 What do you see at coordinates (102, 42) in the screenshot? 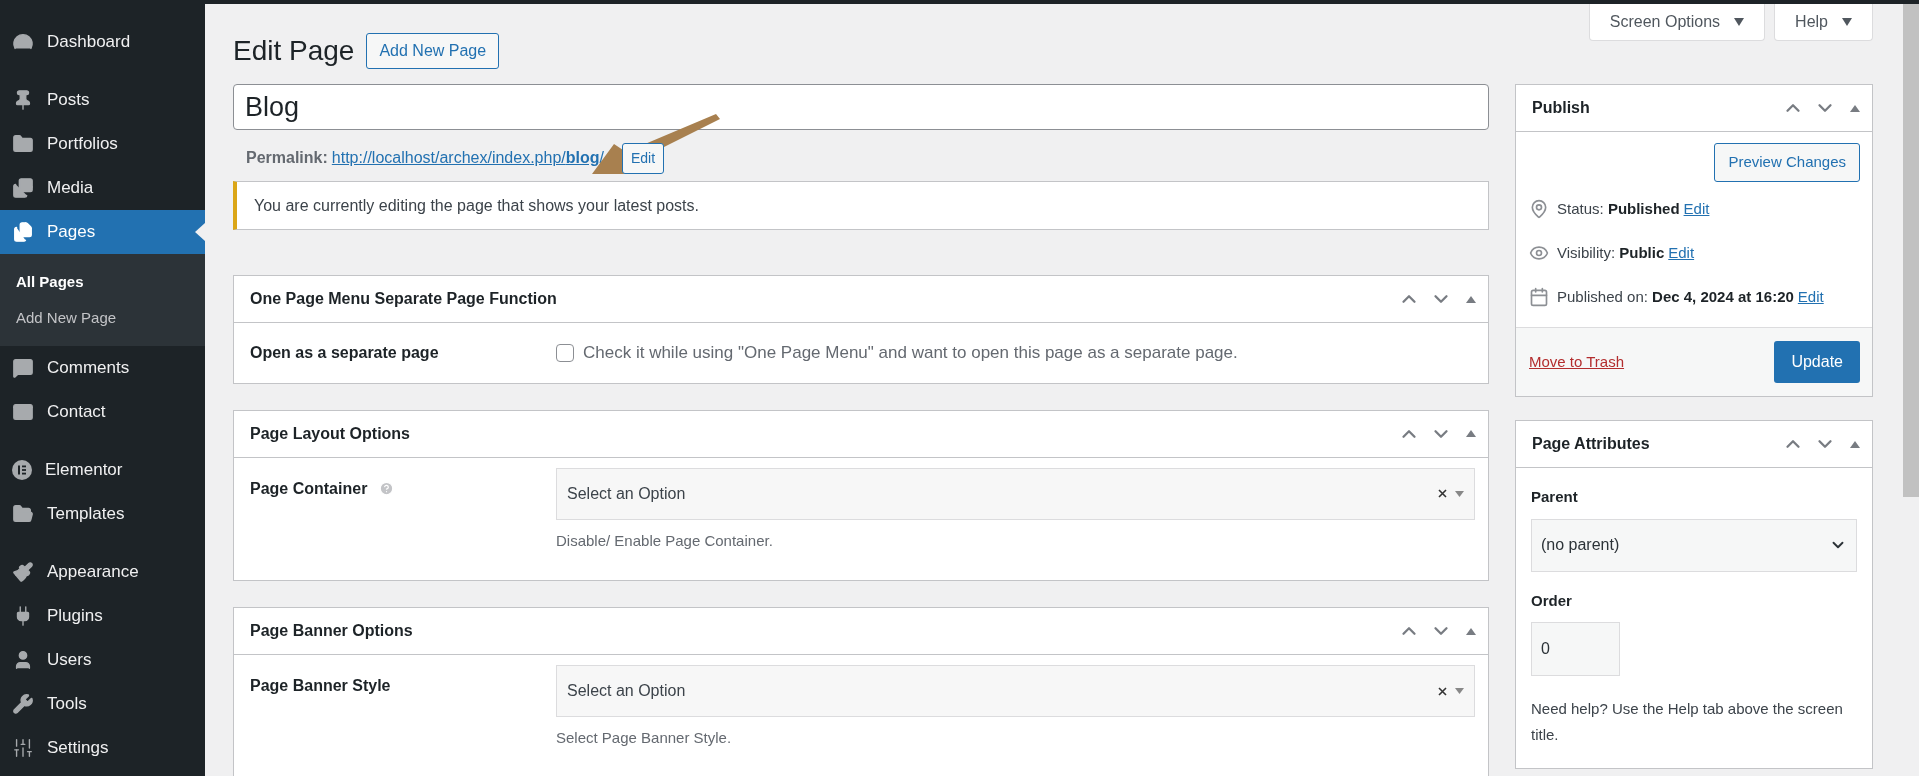
I see `sidebar-item: Dashboard` at bounding box center [102, 42].